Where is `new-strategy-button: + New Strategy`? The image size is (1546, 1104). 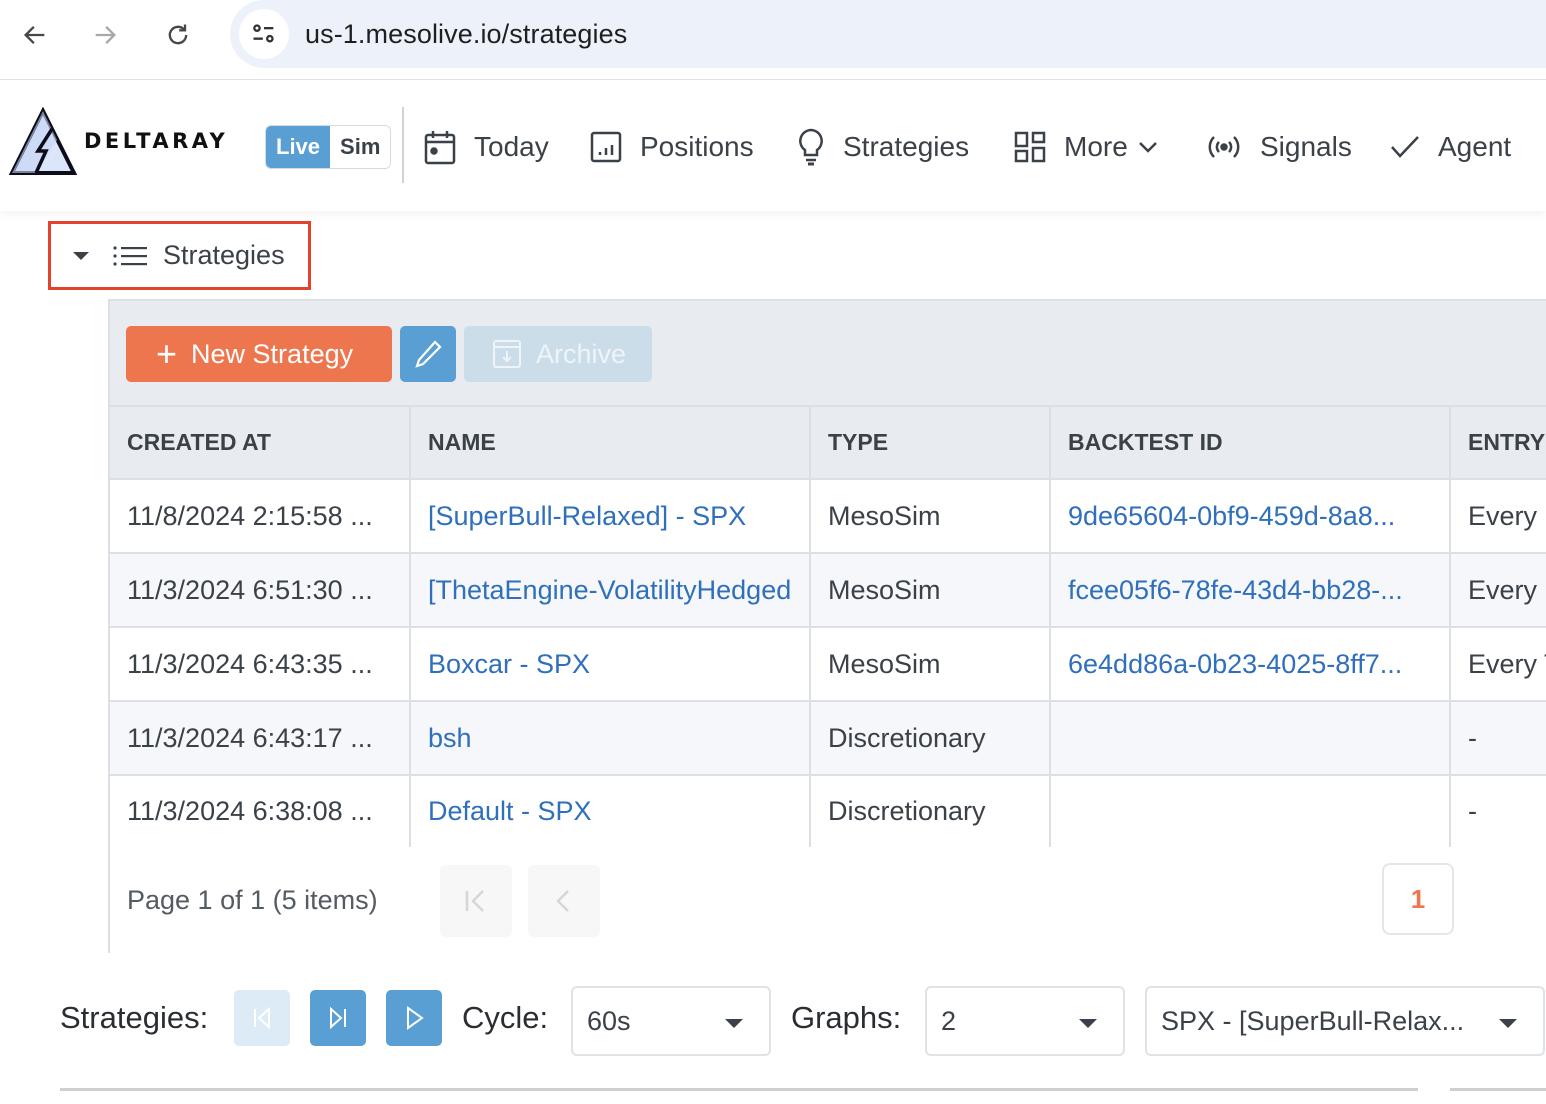 new-strategy-button: + New Strategy is located at coordinates (259, 354).